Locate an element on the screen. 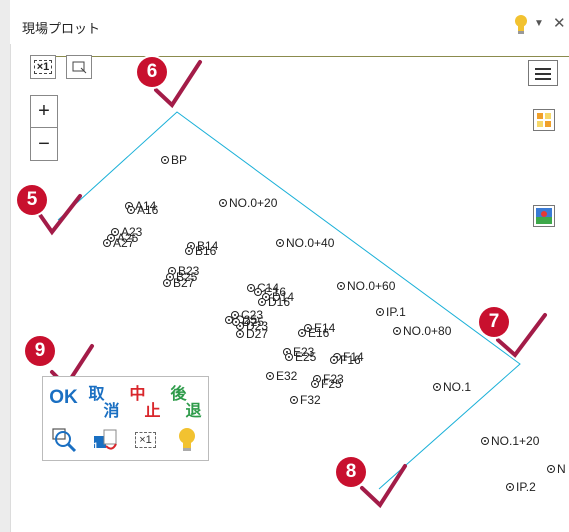  point-label: IP.1 is located at coordinates (396, 312).